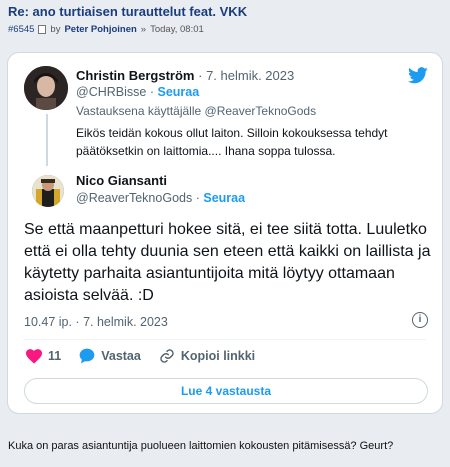  Describe the element at coordinates (21, 29) in the screenshot. I see `post-number: #6545` at that location.